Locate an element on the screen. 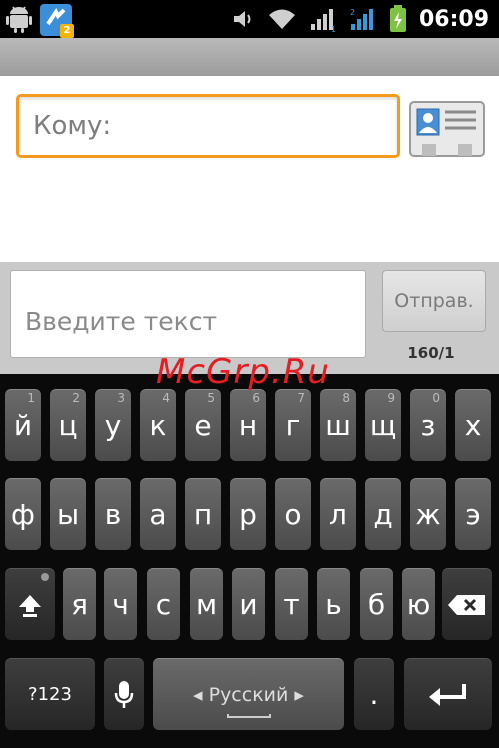  key-row1-7: ш8 is located at coordinates (338, 425).